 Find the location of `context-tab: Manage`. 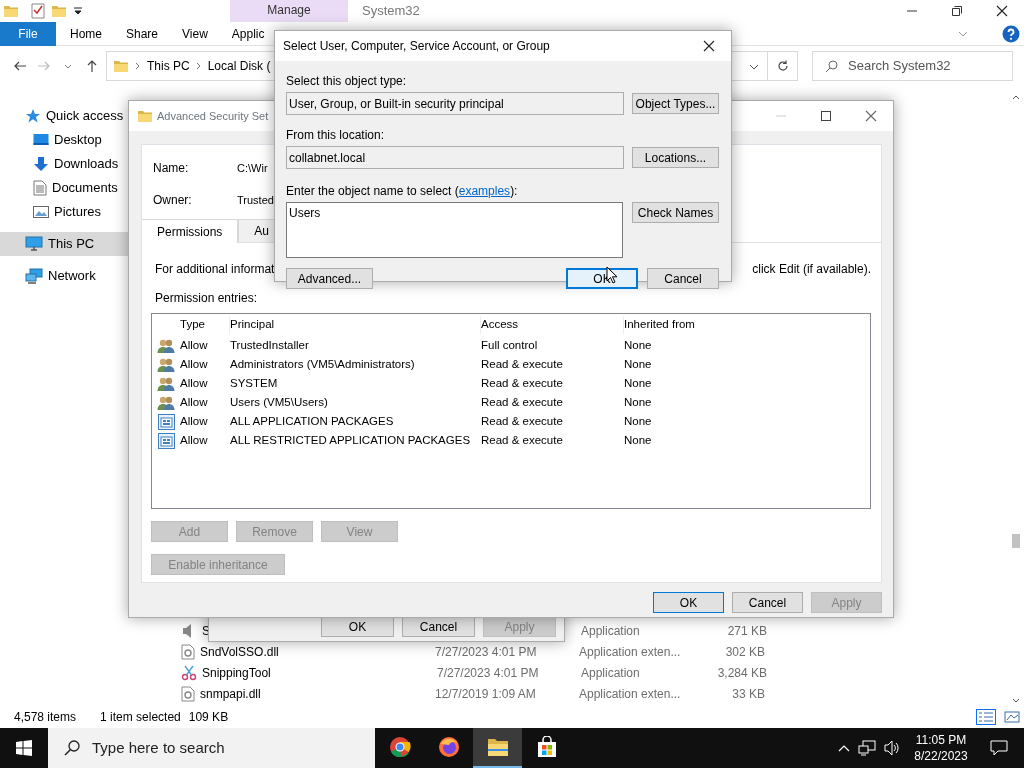

context-tab: Manage is located at coordinates (289, 11).